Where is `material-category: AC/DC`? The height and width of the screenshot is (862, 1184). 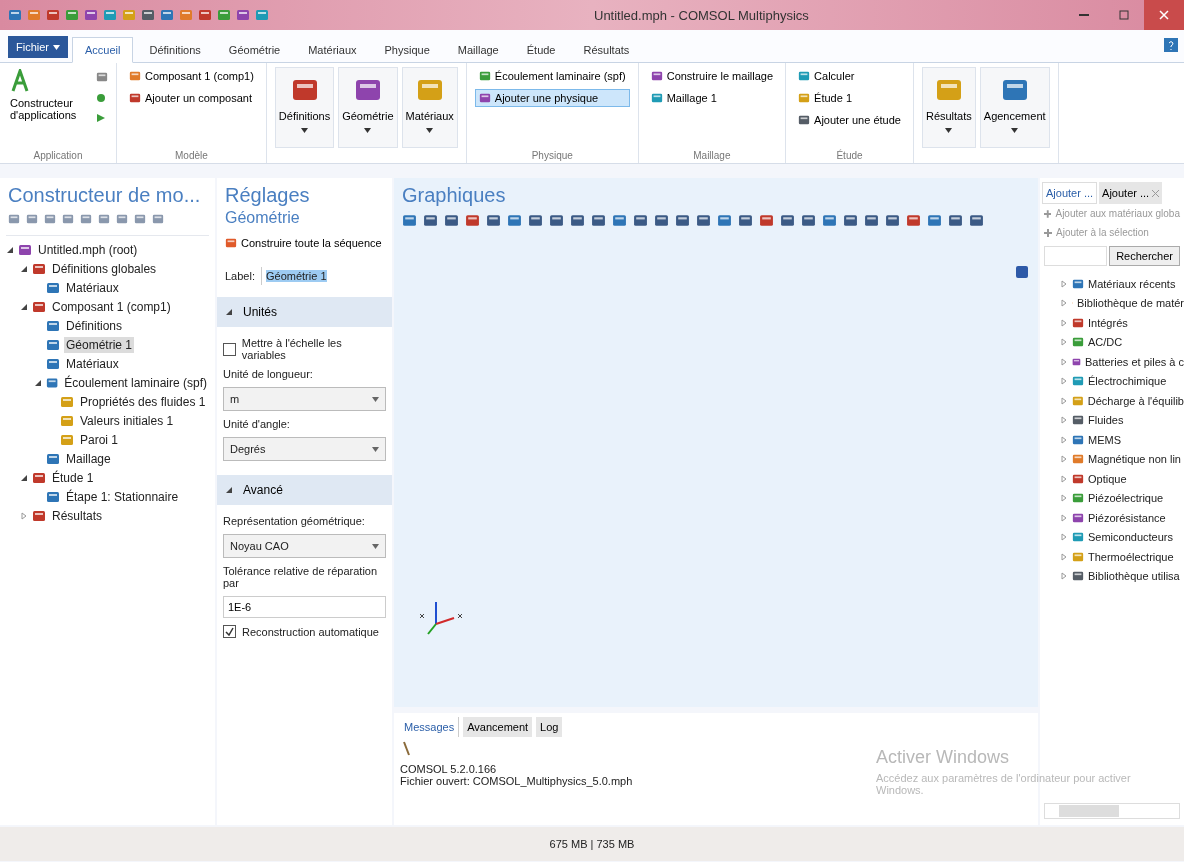 material-category: AC/DC is located at coordinates (1105, 342).